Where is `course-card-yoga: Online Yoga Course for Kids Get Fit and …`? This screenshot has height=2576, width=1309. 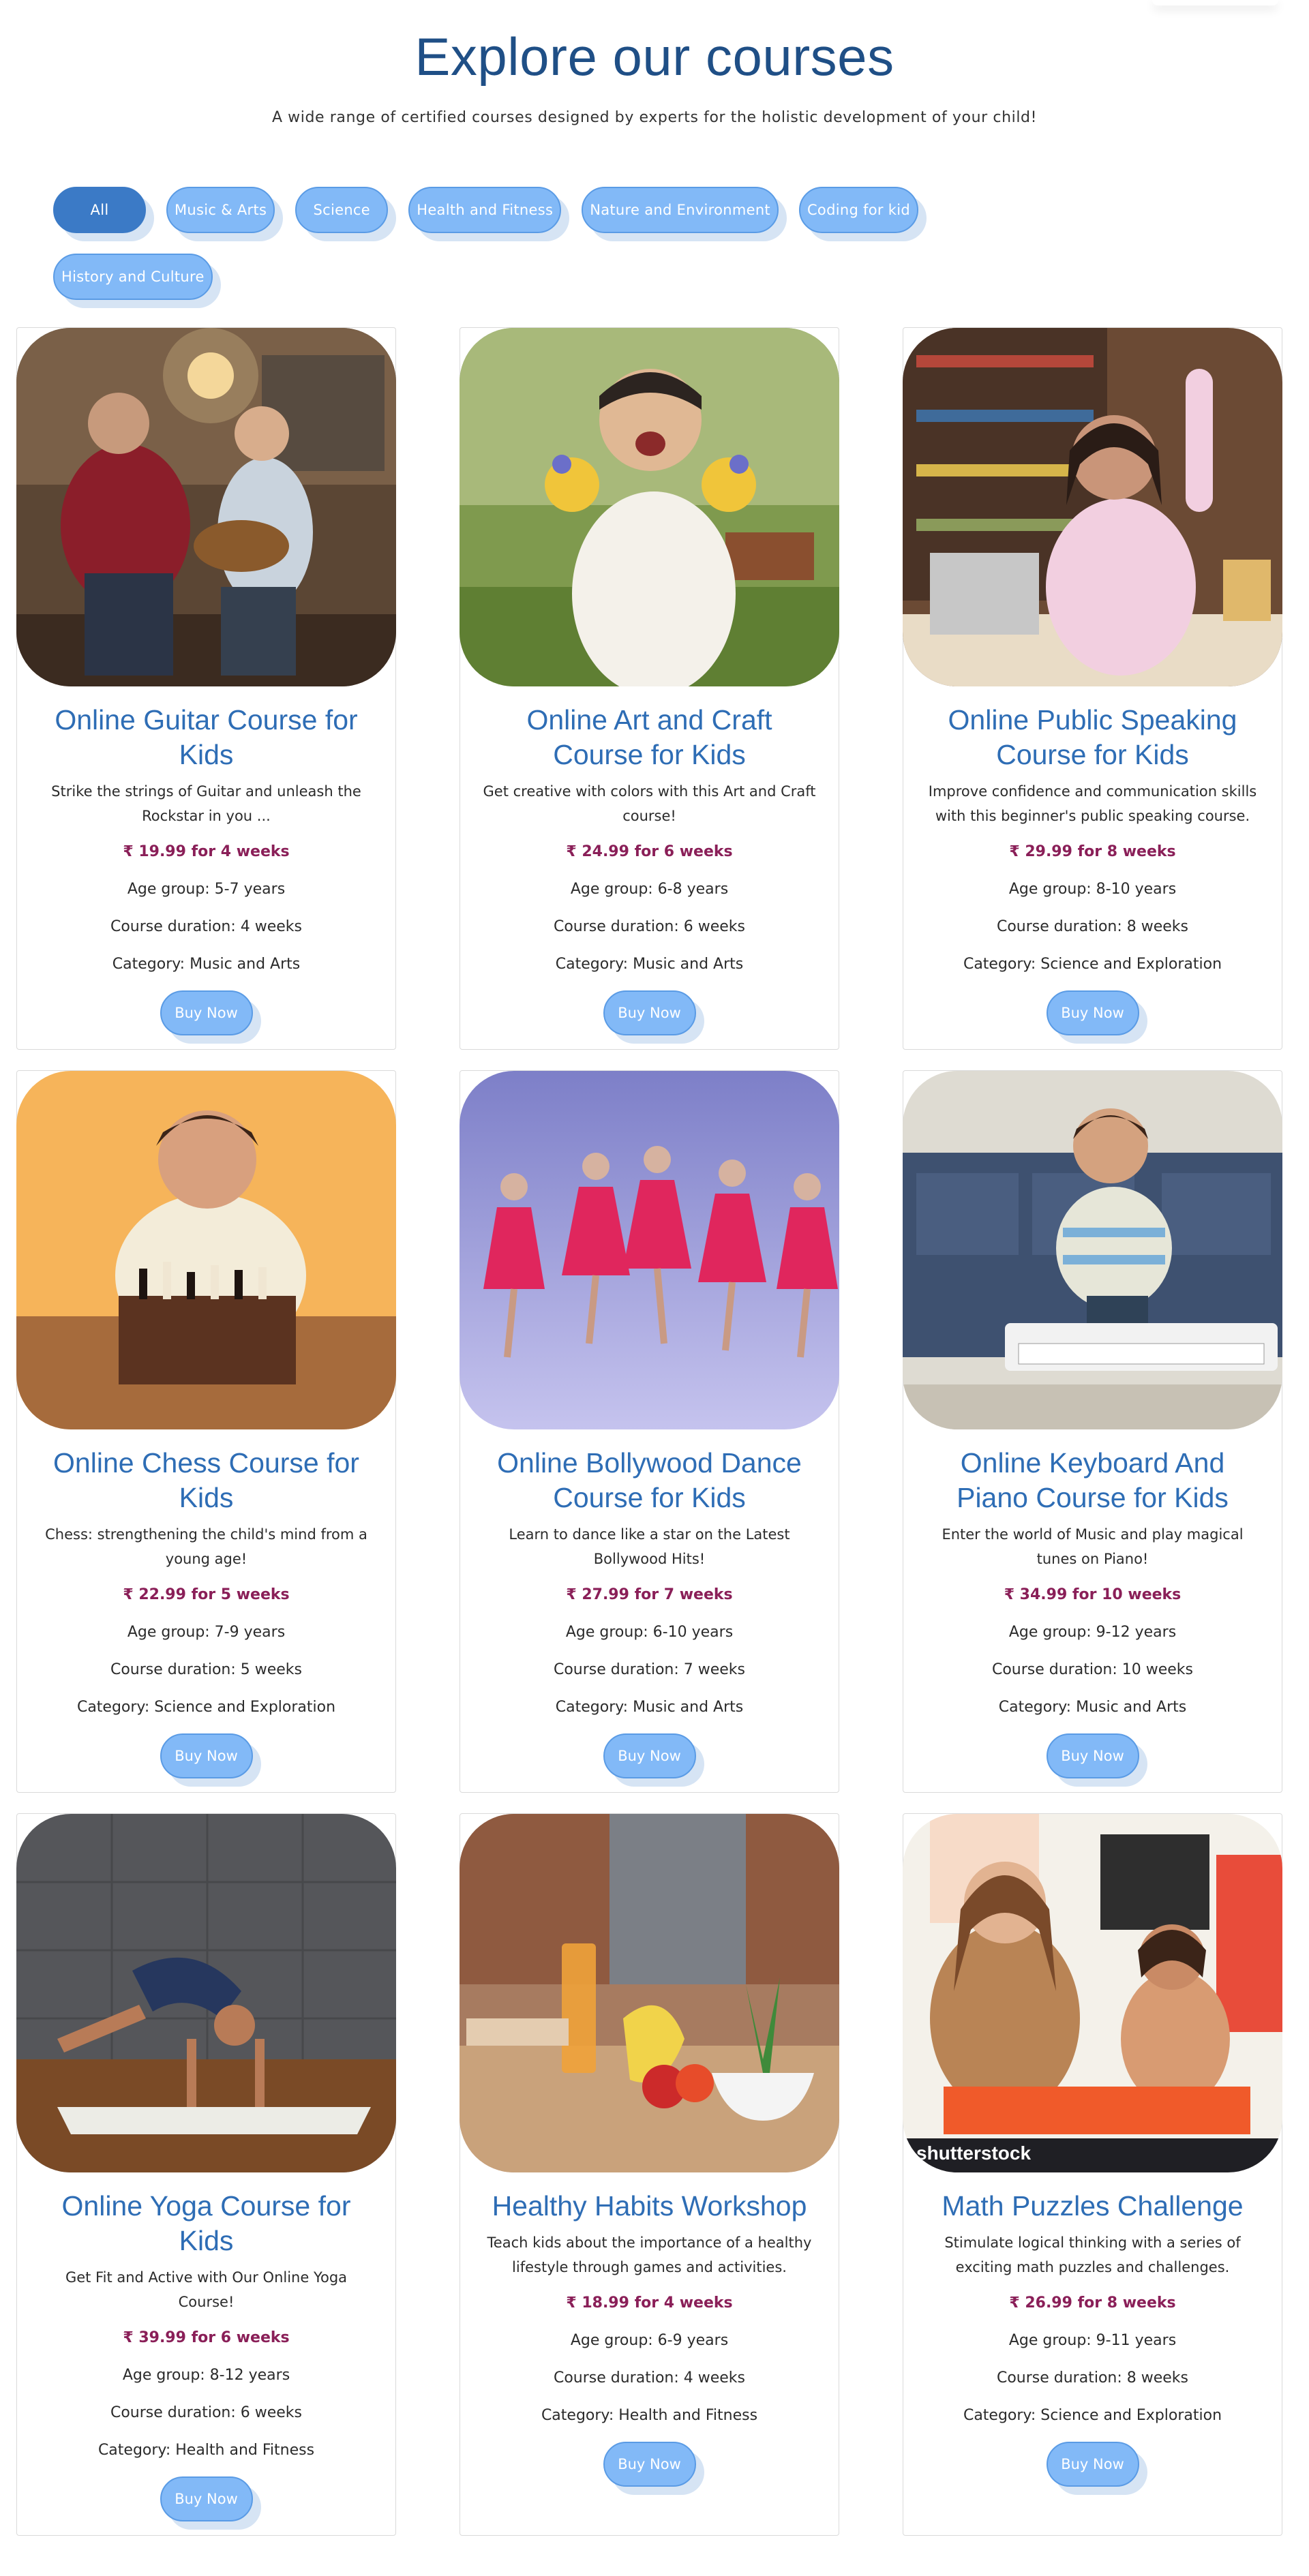
course-card-yoga: Online Yoga Course for Kids Get Fit and … is located at coordinates (206, 2174).